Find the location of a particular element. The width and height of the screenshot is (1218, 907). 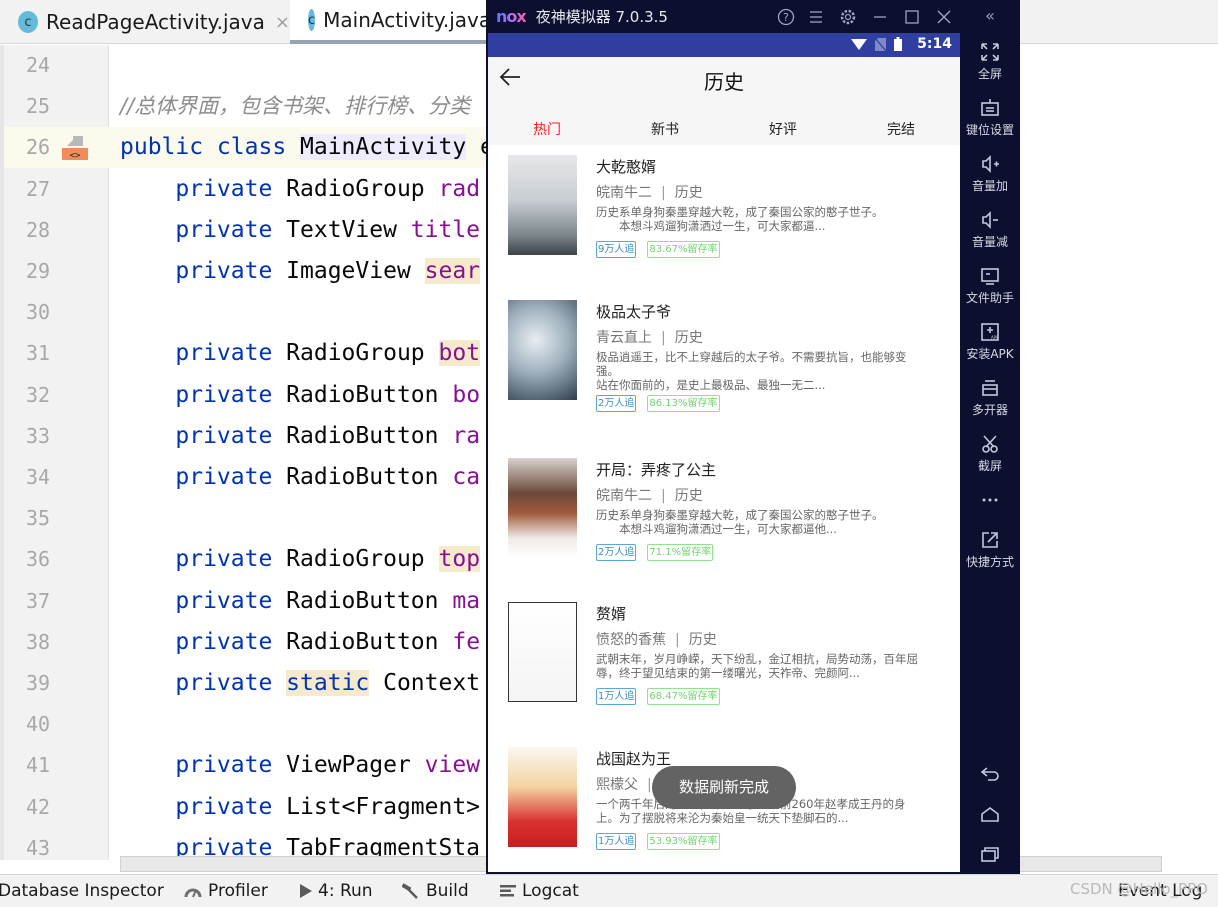

sidebar-item-shortcut: 快捷方式 is located at coordinates (990, 550).